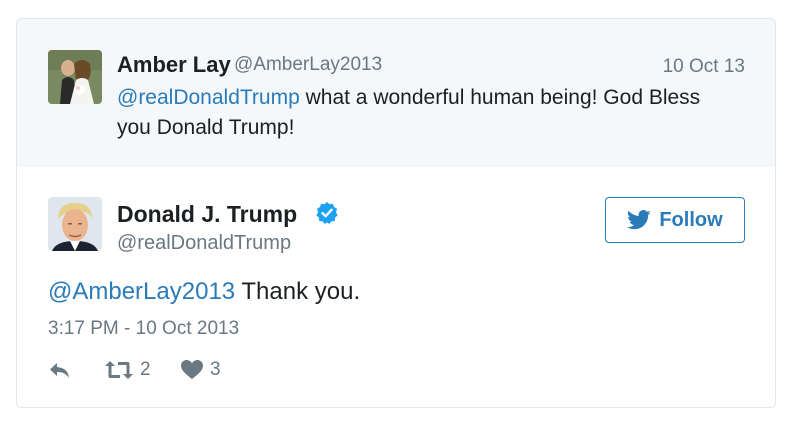  I want to click on follow-button: Follow, so click(675, 220).